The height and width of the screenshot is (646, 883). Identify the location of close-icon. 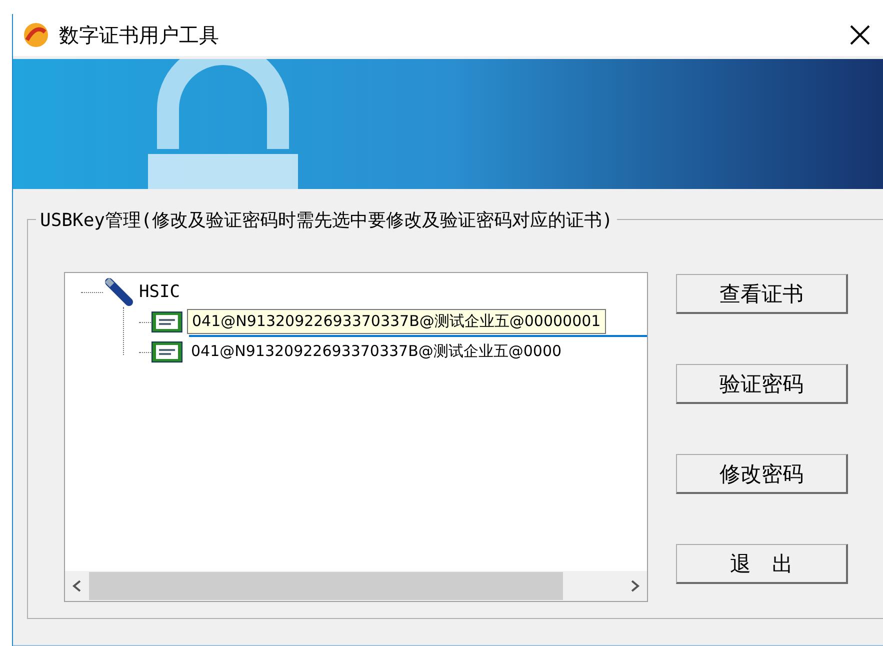
(860, 35).